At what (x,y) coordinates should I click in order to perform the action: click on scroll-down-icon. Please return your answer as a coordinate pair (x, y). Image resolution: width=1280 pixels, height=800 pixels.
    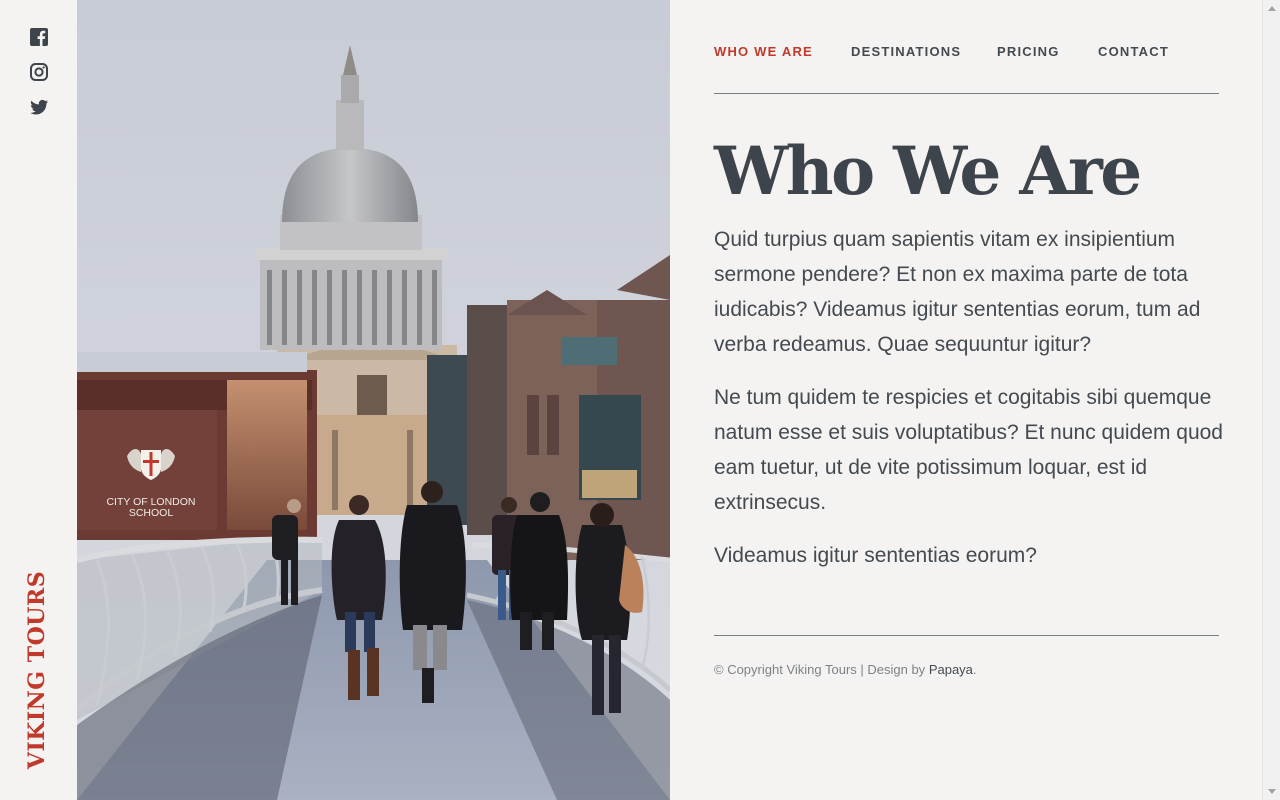
    Looking at the image, I should click on (1272, 791).